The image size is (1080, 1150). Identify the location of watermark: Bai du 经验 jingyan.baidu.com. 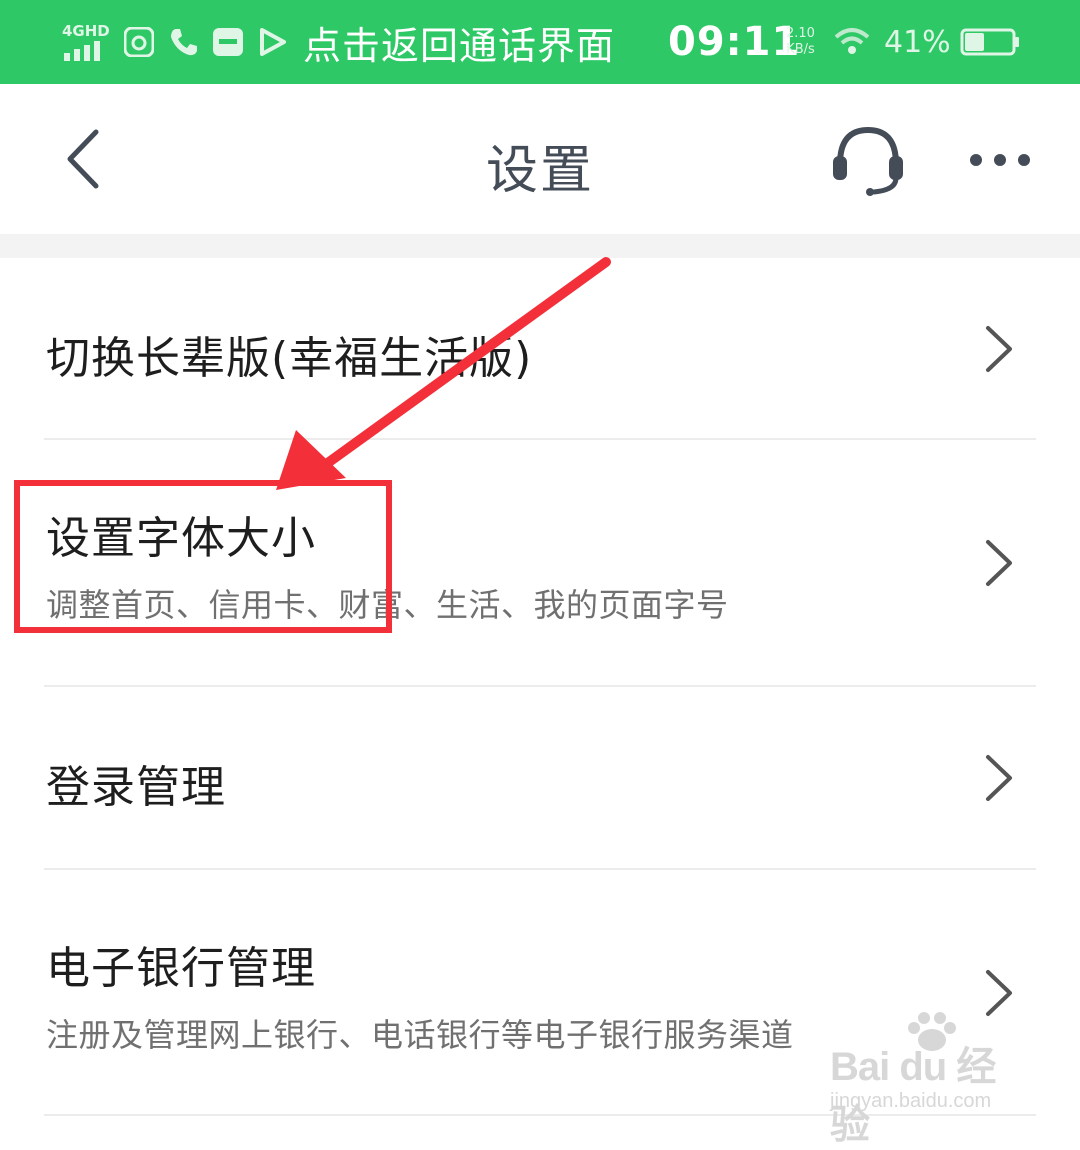
(926, 1078).